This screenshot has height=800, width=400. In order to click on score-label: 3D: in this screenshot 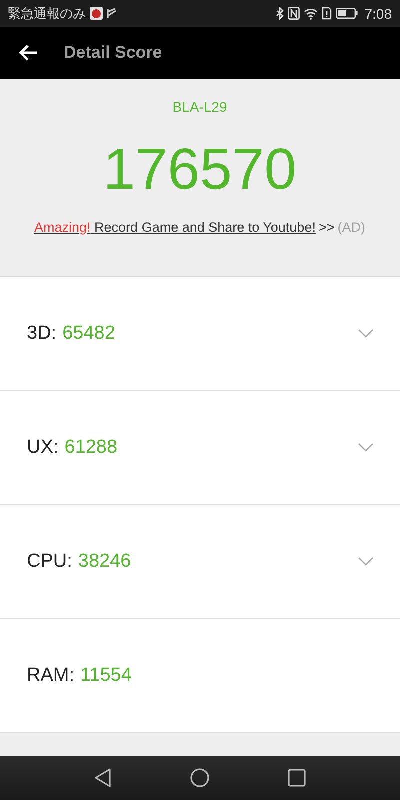, I will do `click(42, 333)`.